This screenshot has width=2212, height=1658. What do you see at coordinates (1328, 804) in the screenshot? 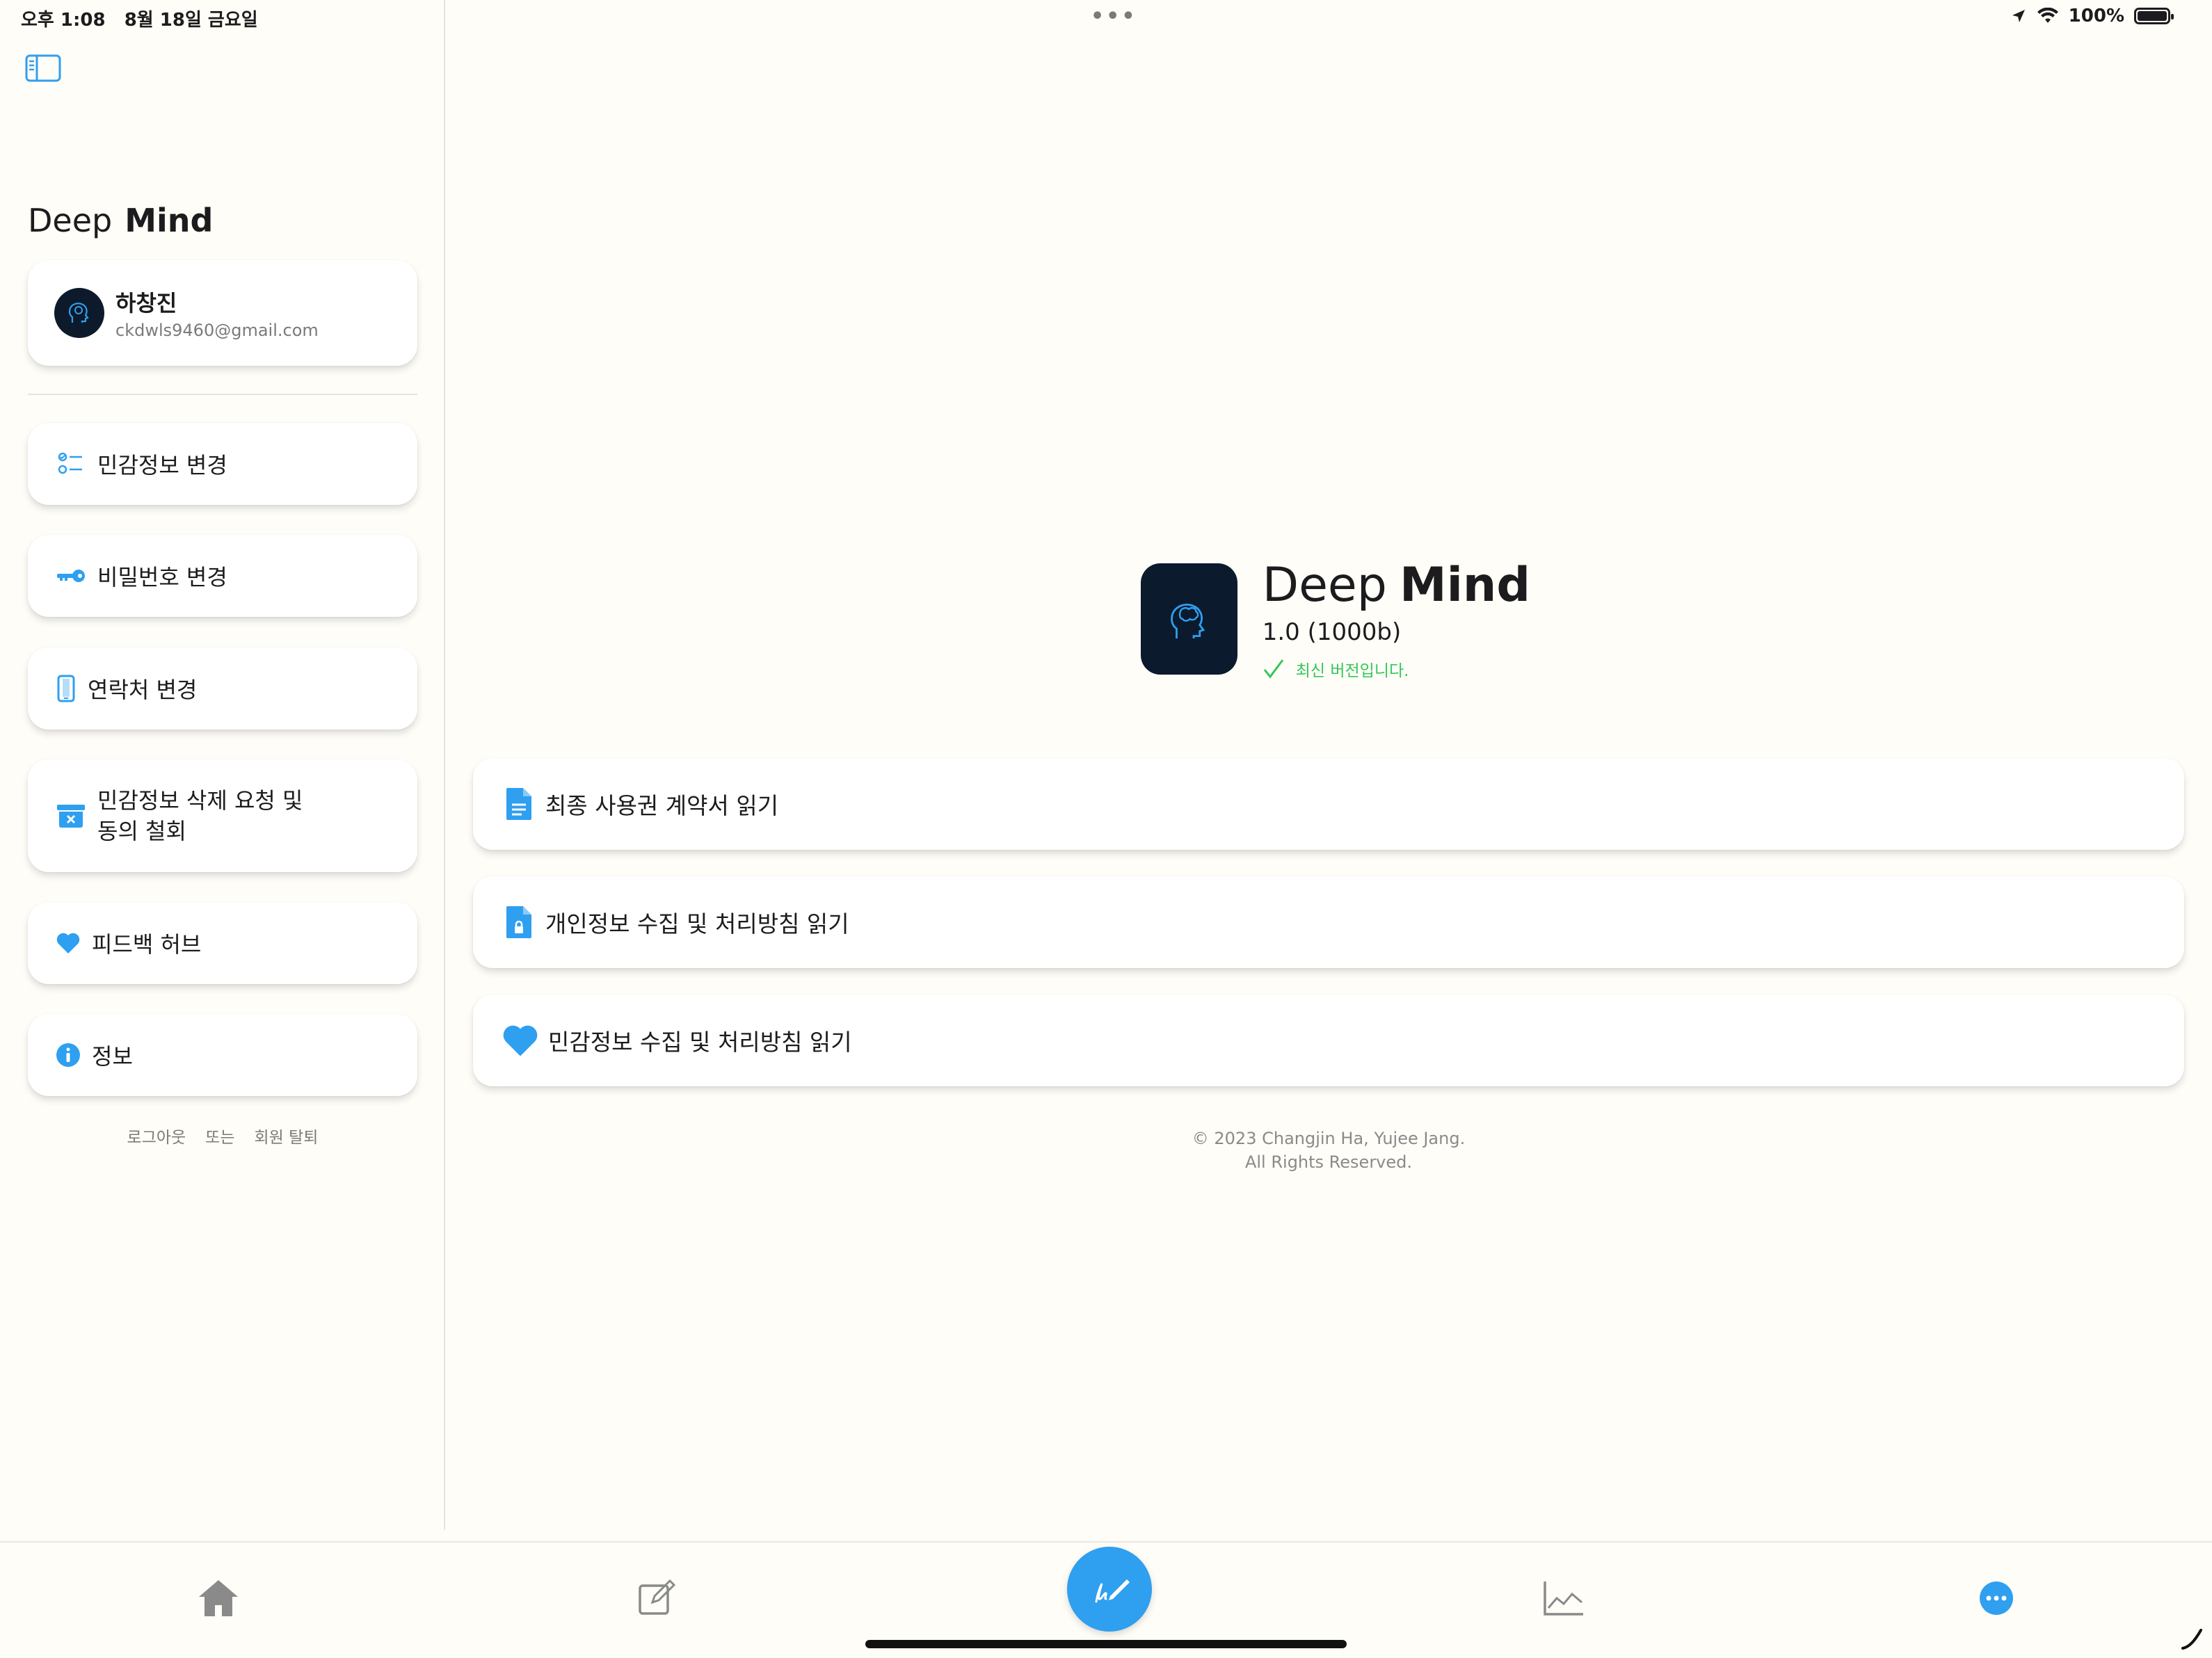
I see `doc-eula: 최종 사용권 계약서 읽기` at bounding box center [1328, 804].